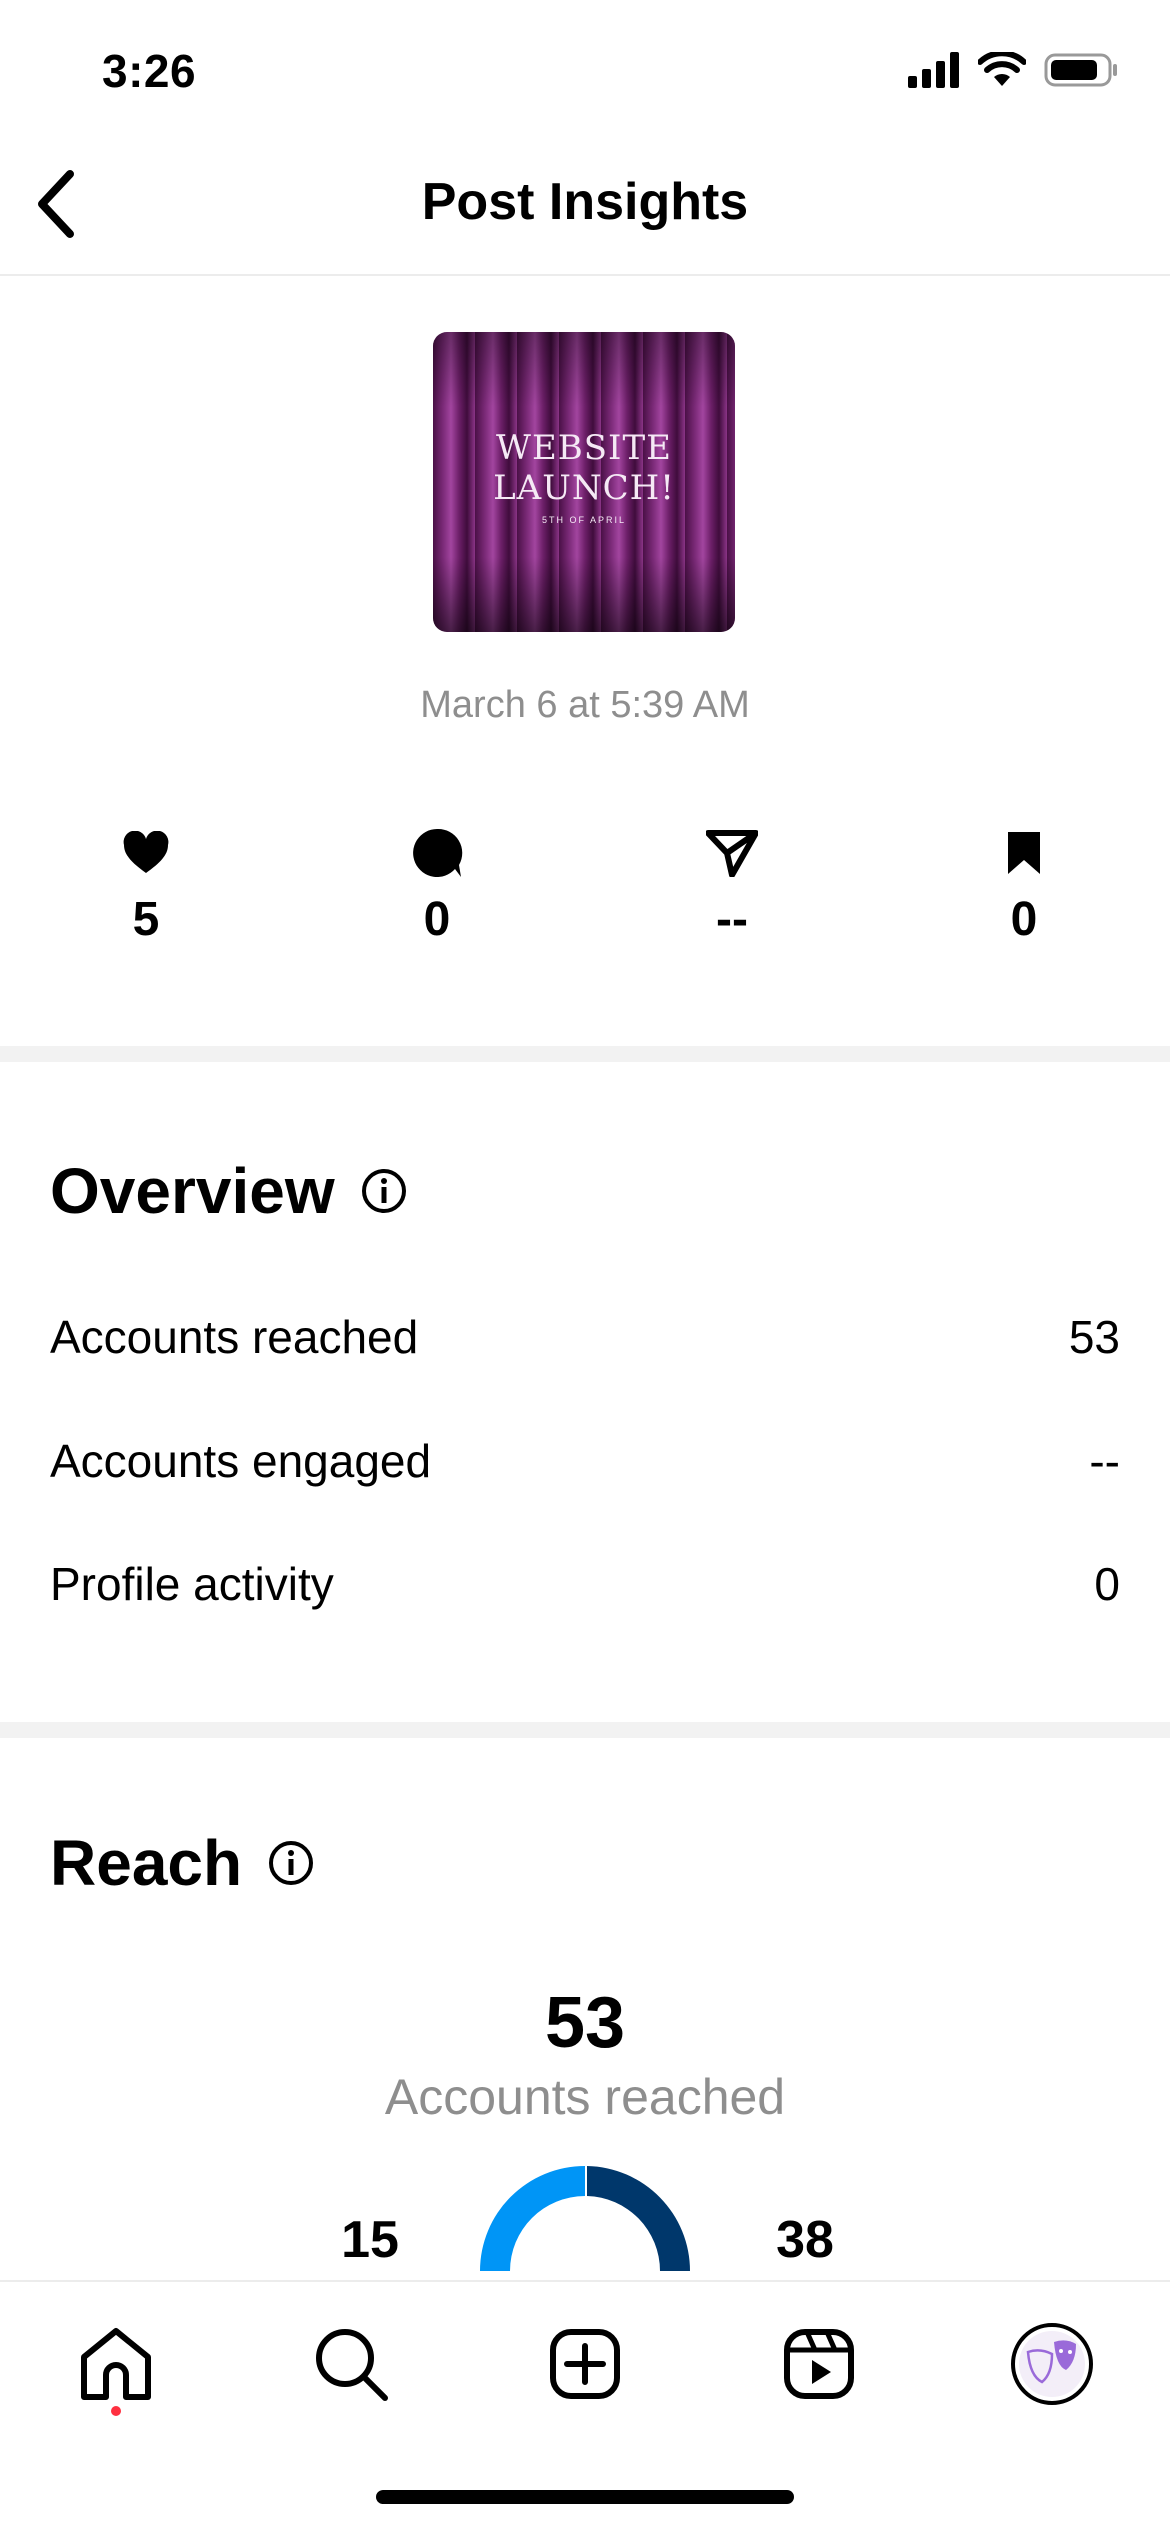 Image resolution: width=1170 pixels, height=2534 pixels. Describe the element at coordinates (438, 852) in the screenshot. I see `comment-icon` at that location.